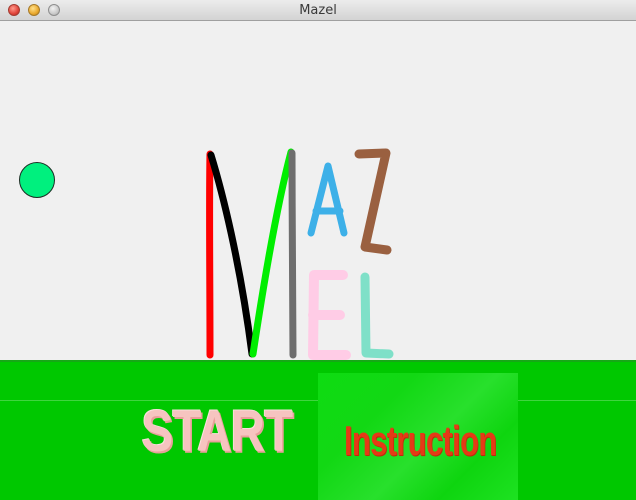 Image resolution: width=636 pixels, height=500 pixels. What do you see at coordinates (217, 431) in the screenshot?
I see `start-button-label: START` at bounding box center [217, 431].